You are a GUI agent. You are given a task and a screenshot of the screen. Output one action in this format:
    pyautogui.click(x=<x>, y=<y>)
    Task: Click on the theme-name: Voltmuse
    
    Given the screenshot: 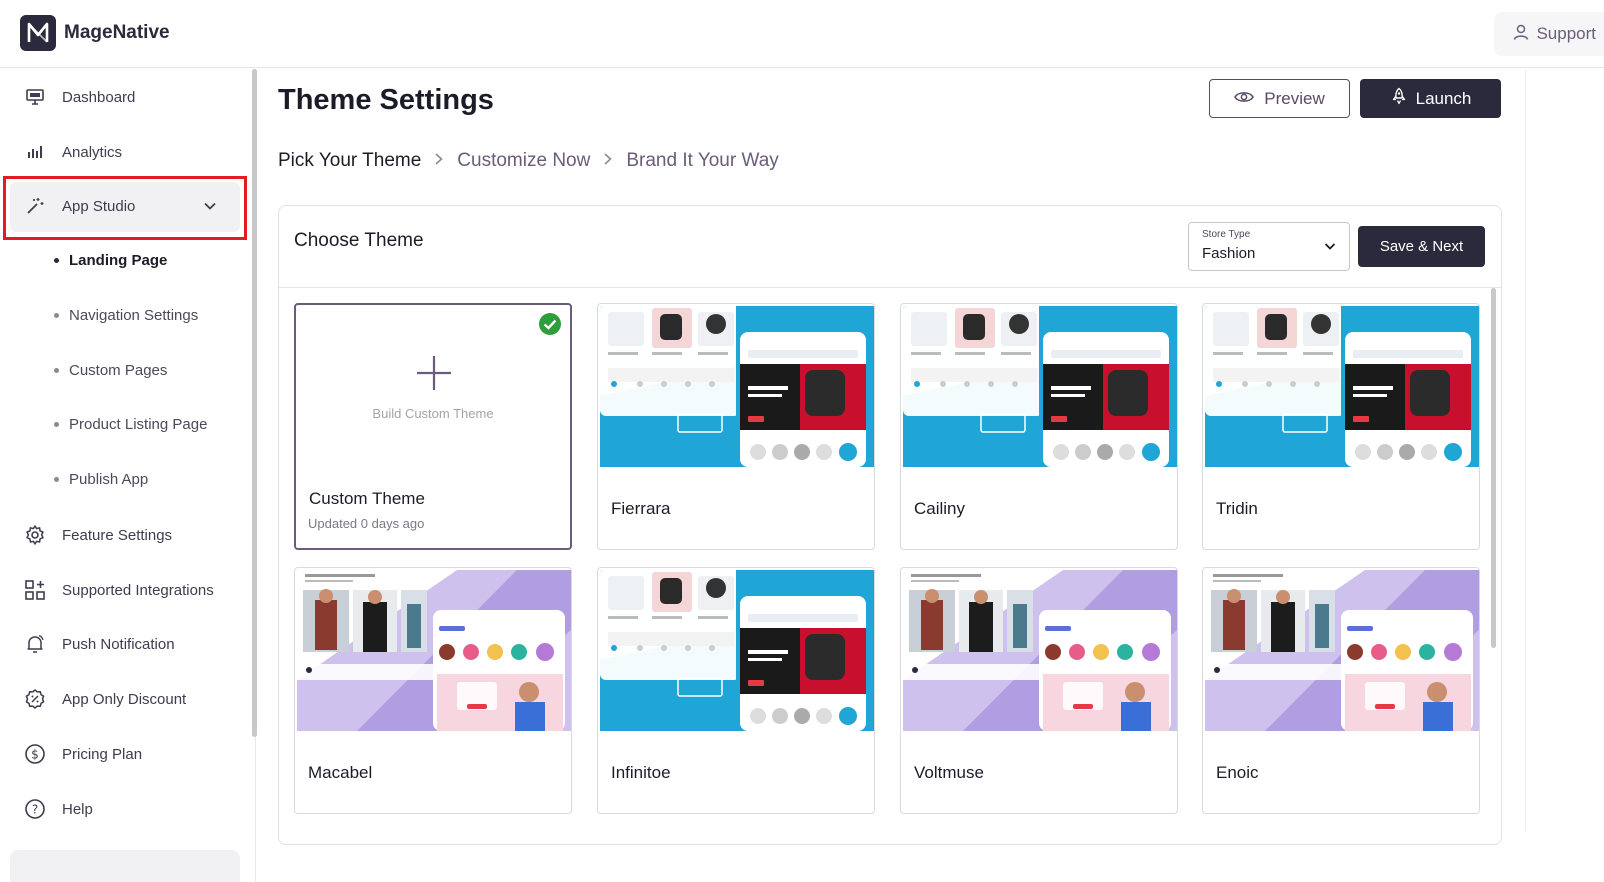 What is the action you would take?
    pyautogui.click(x=949, y=772)
    